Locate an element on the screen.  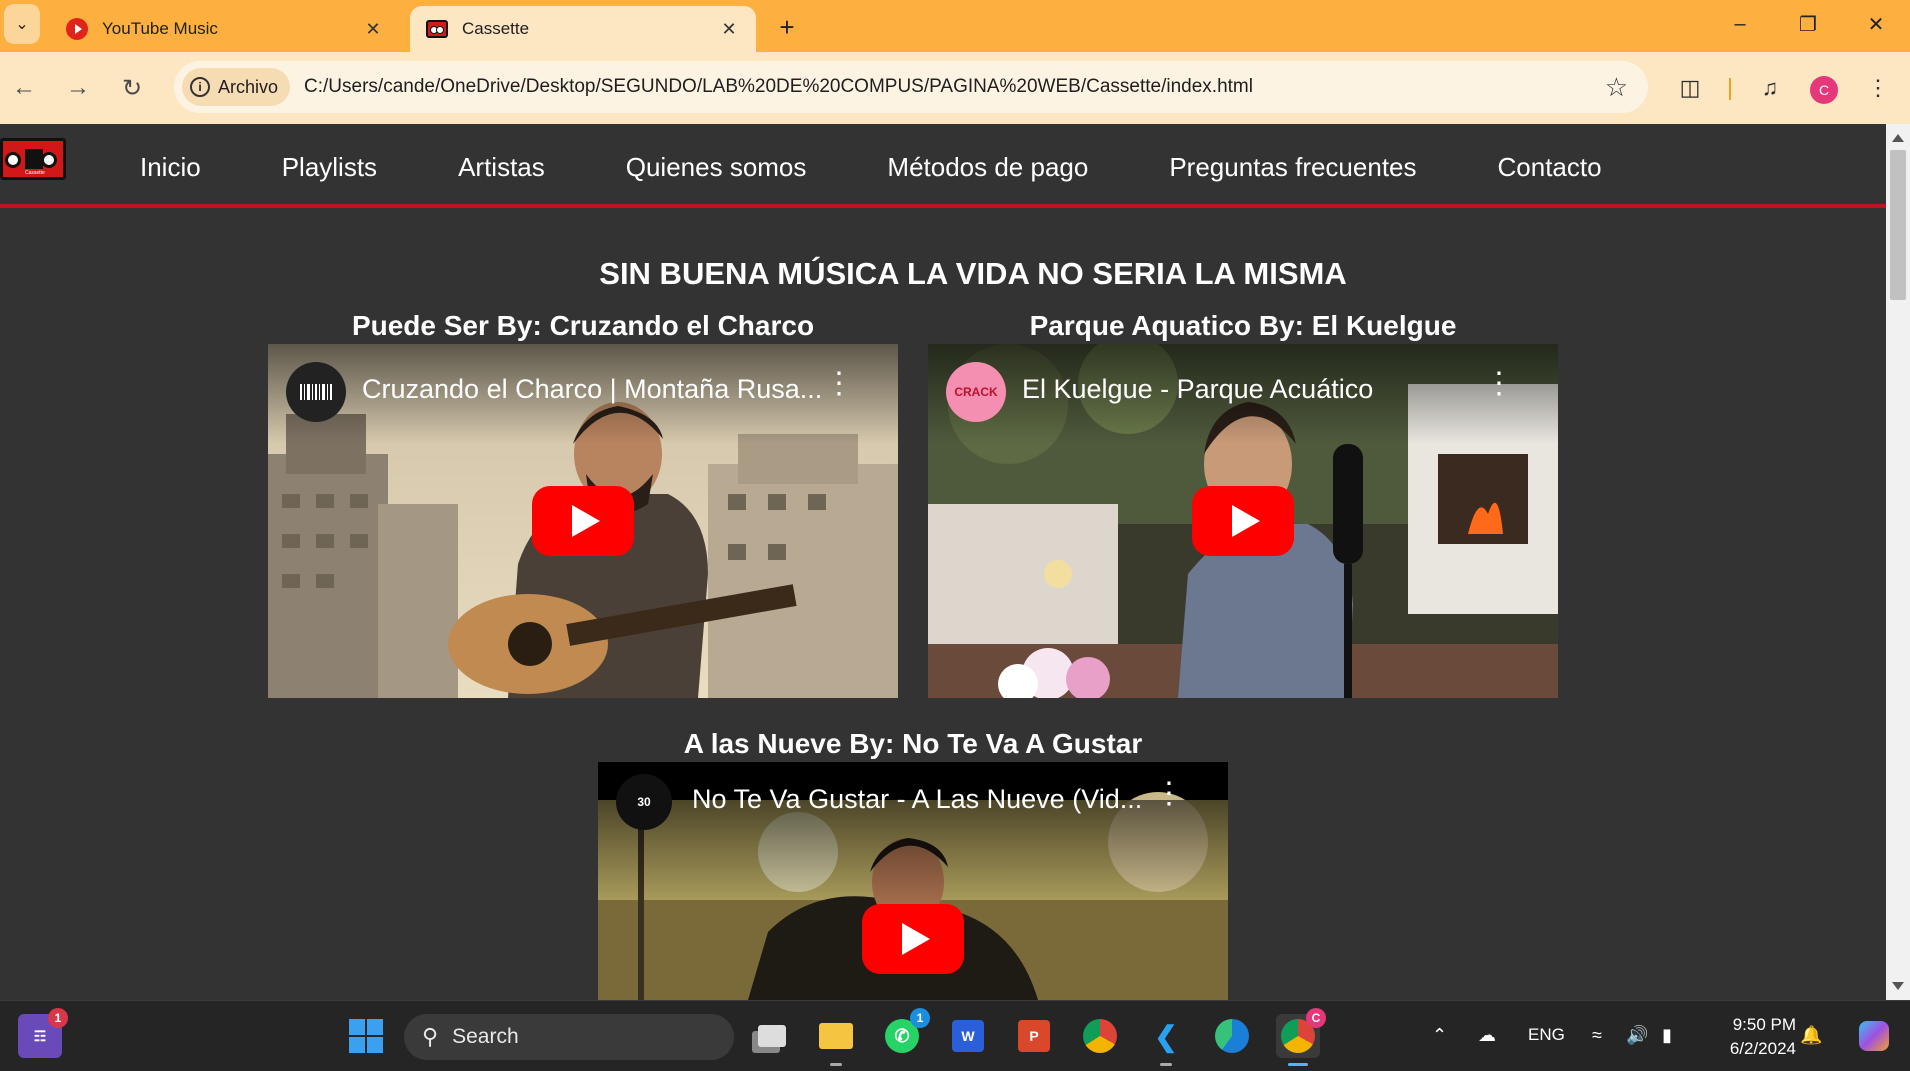
teams-icon: ☶ is located at coordinates (40, 1035).